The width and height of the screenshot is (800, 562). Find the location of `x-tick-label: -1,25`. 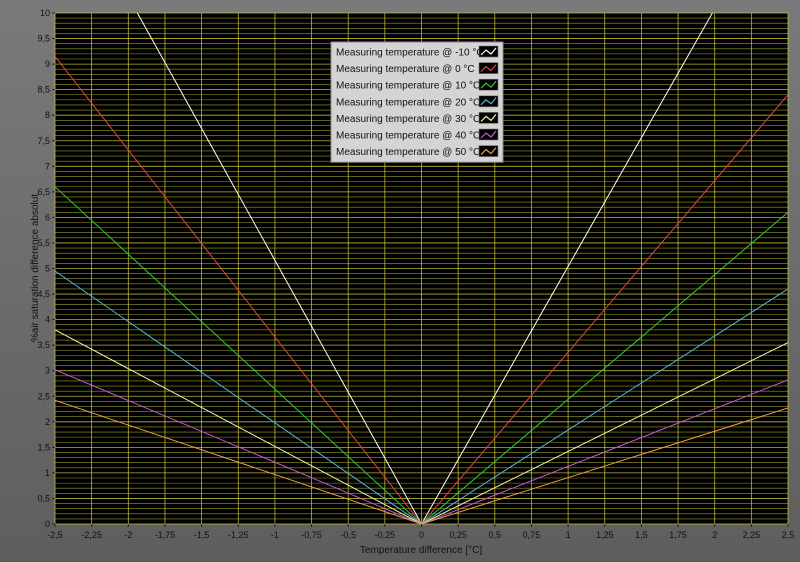

x-tick-label: -1,25 is located at coordinates (238, 535).